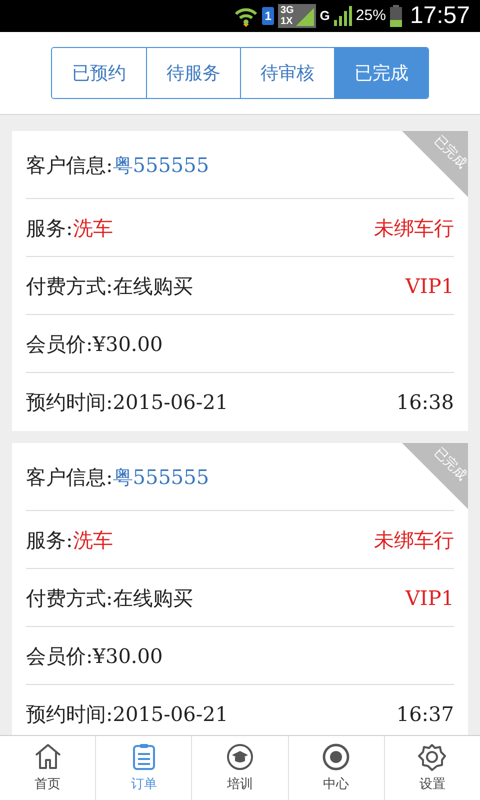 The image size is (480, 800). Describe the element at coordinates (325, 16) in the screenshot. I see `signal-label: G` at that location.